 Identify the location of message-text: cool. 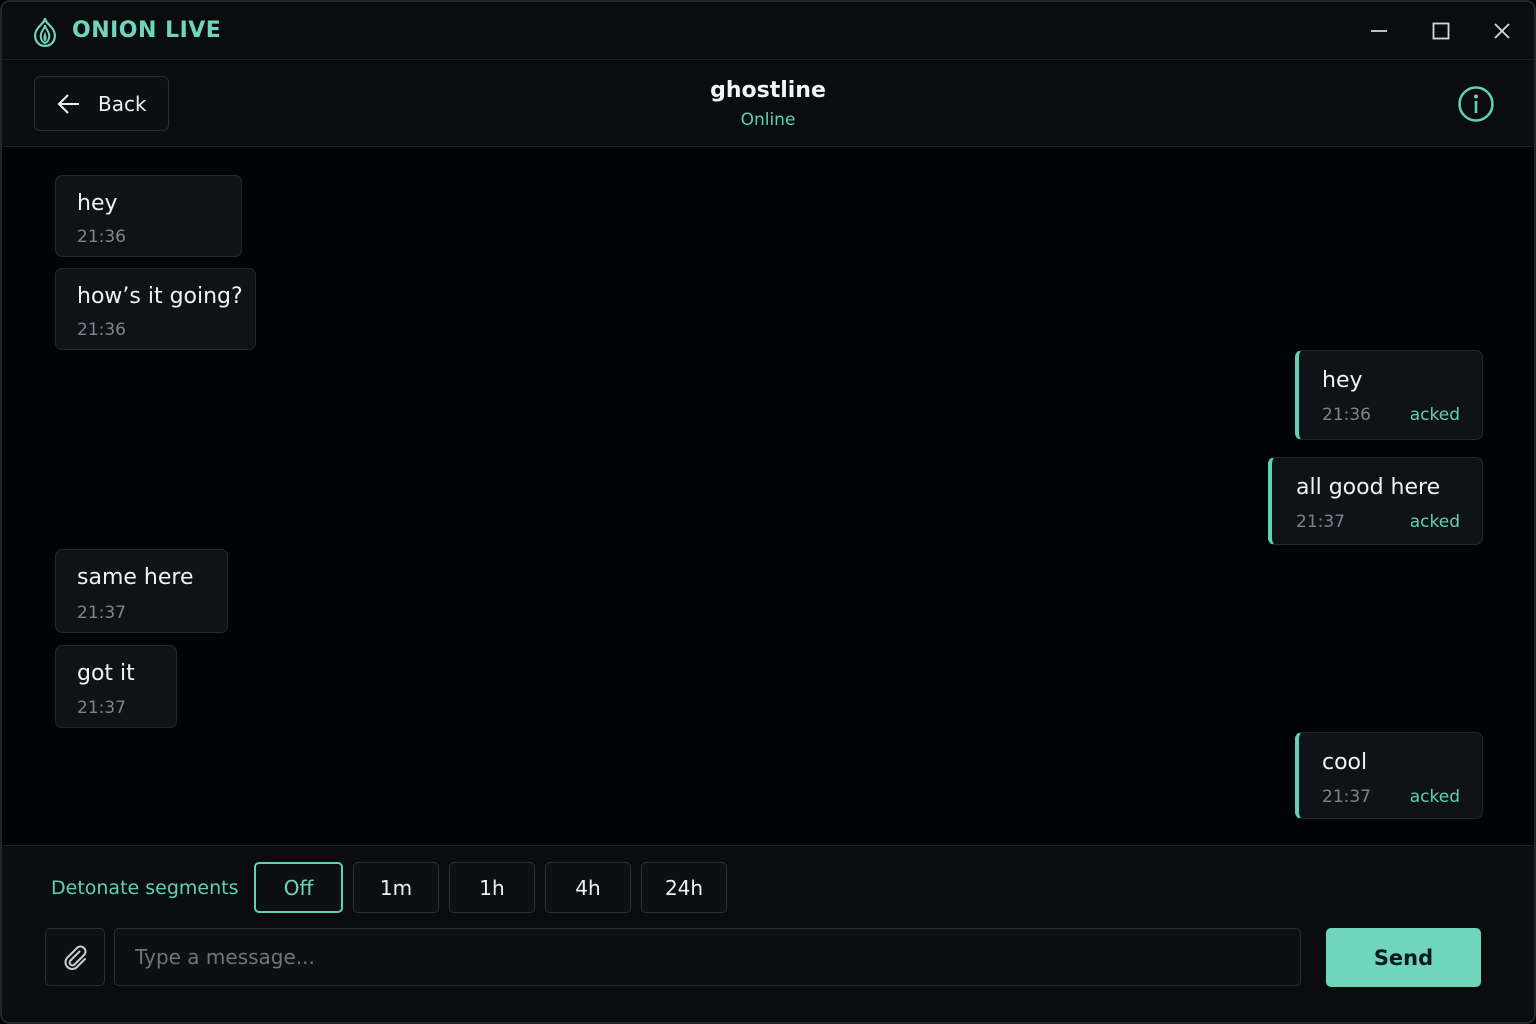
(1345, 762).